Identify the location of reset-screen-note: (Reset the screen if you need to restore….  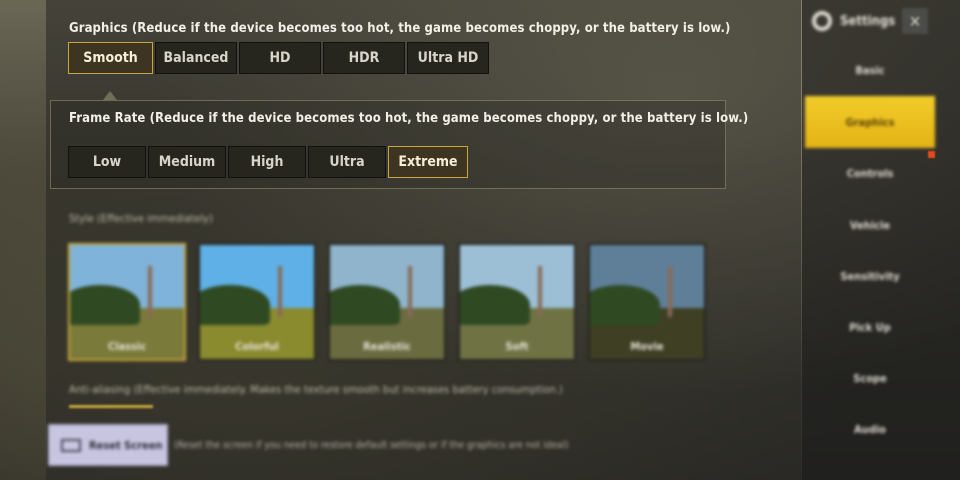
(371, 445).